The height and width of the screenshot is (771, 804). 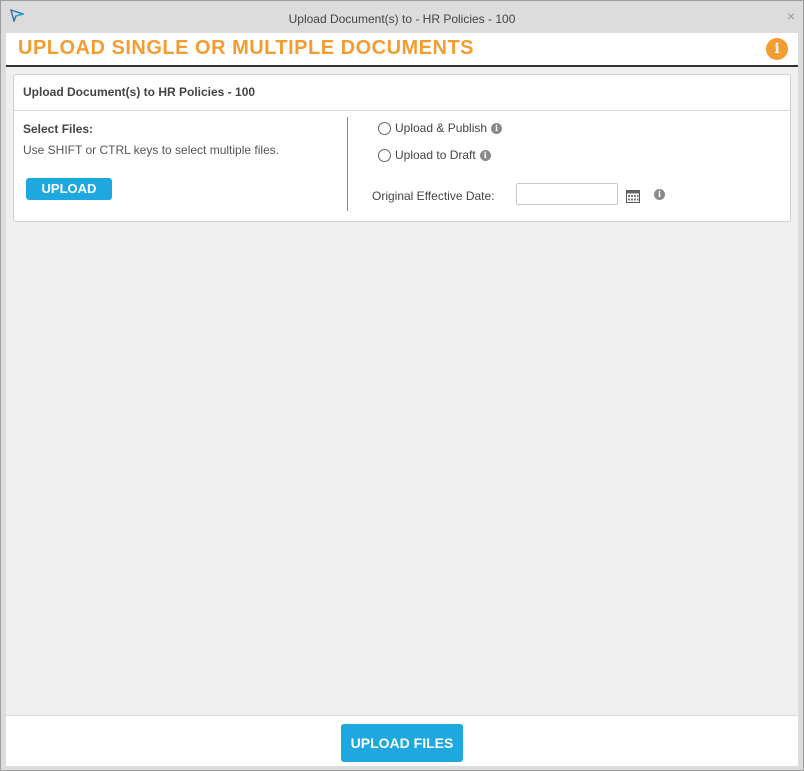 What do you see at coordinates (58, 129) in the screenshot?
I see `select-files-label: Select Files:` at bounding box center [58, 129].